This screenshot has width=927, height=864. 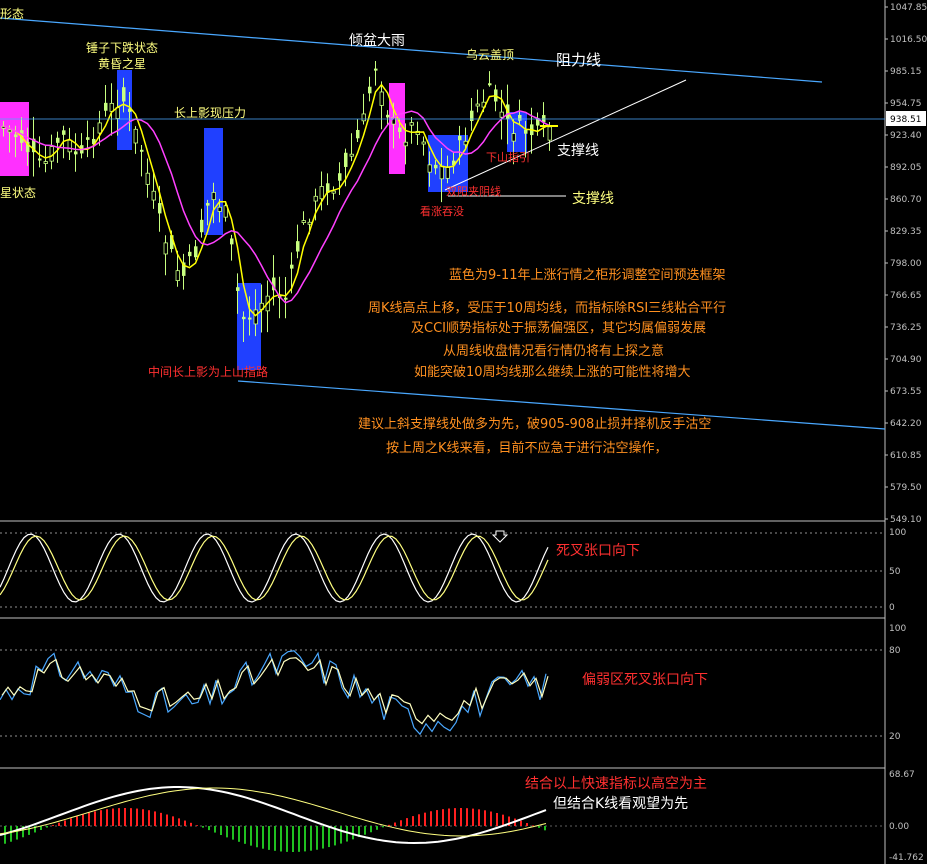 What do you see at coordinates (897, 629) in the screenshot?
I see `osc2-tick-100: 100` at bounding box center [897, 629].